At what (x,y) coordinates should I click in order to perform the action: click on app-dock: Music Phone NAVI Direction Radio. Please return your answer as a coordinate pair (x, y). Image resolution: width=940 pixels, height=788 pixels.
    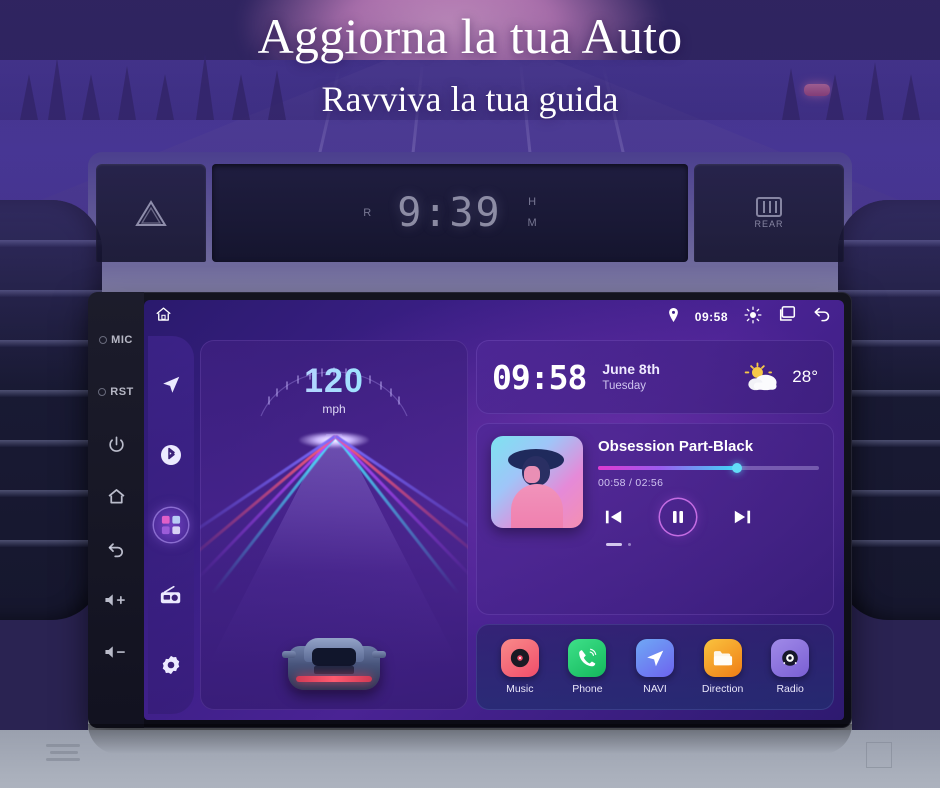
    Looking at the image, I should click on (655, 667).